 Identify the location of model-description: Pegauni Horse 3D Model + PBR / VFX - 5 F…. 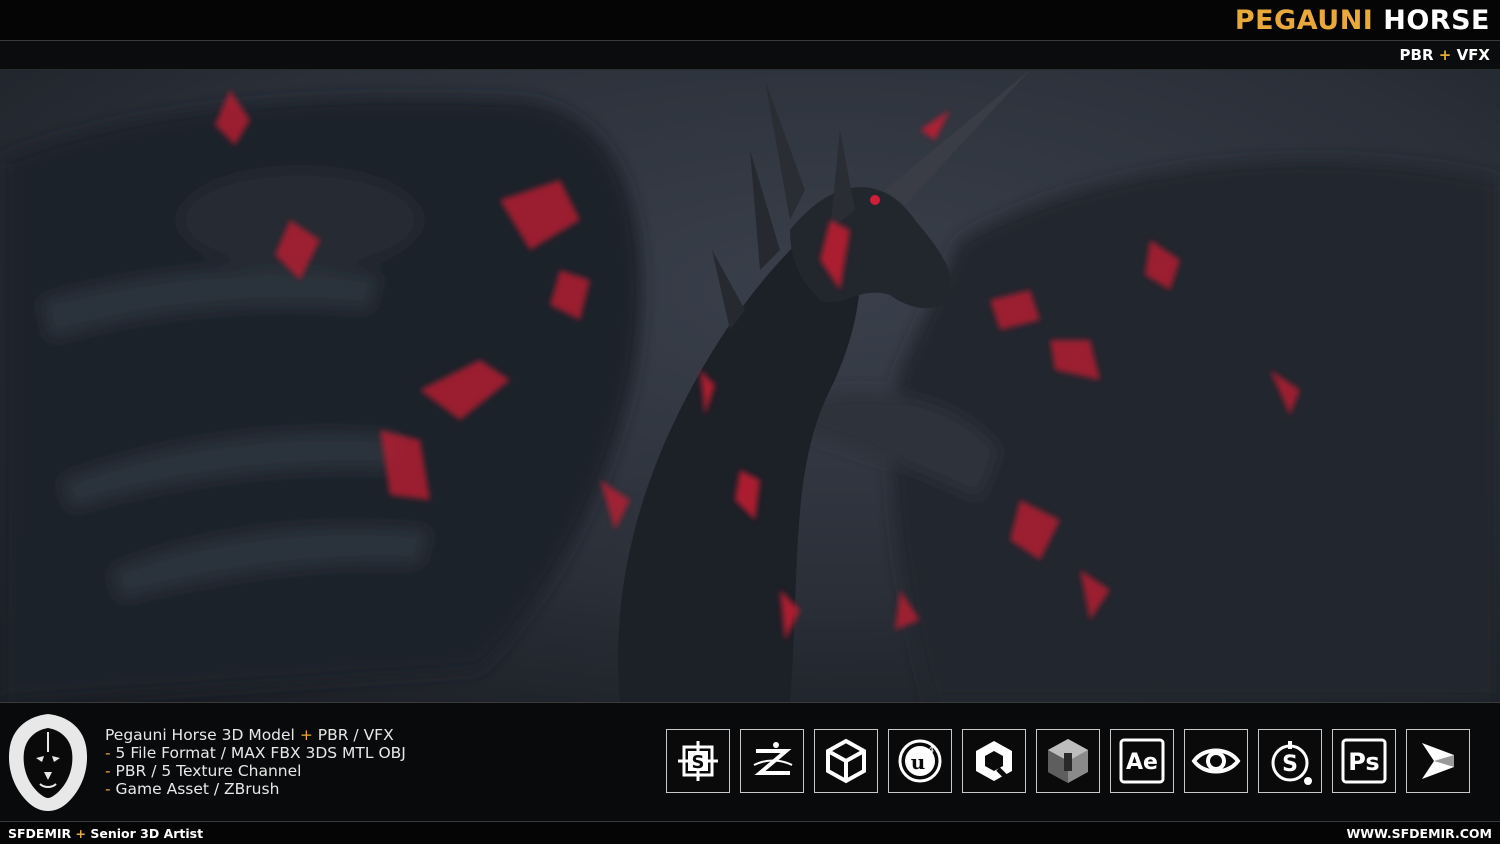
(255, 762).